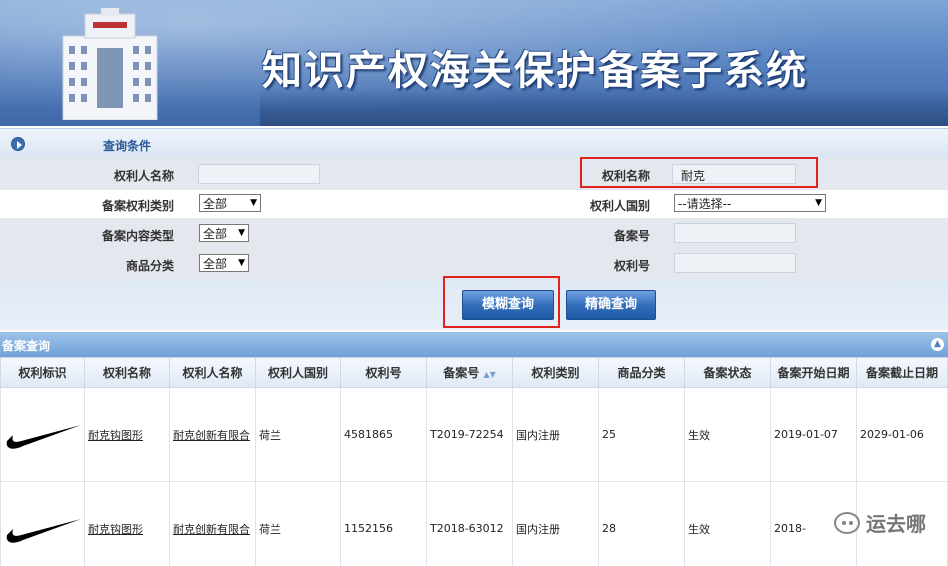 The image size is (948, 566). Describe the element at coordinates (641, 372) in the screenshot. I see `column-header: 商品分类` at that location.